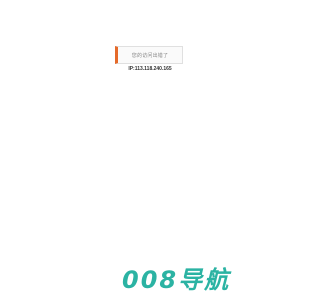 The height and width of the screenshot is (300, 320). Describe the element at coordinates (176, 278) in the screenshot. I see `brand-logo: 008导航` at that location.